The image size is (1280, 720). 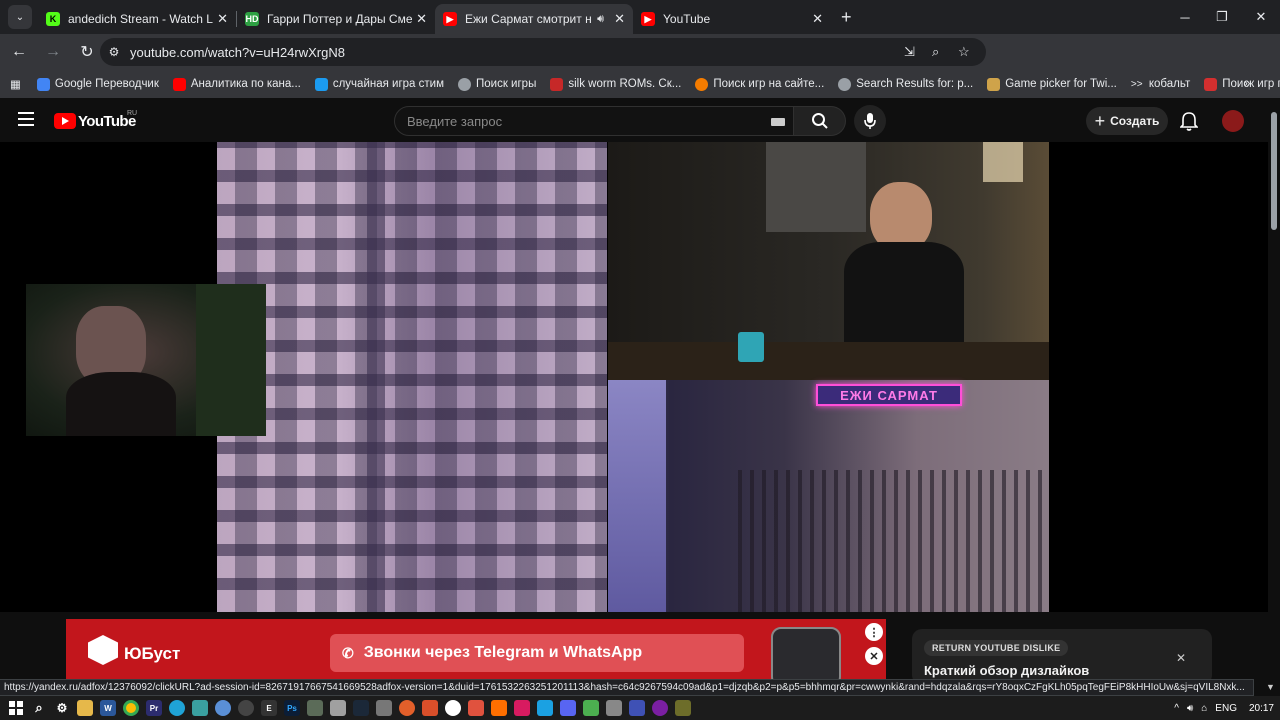 I want to click on globe-icon, so click(x=223, y=708).